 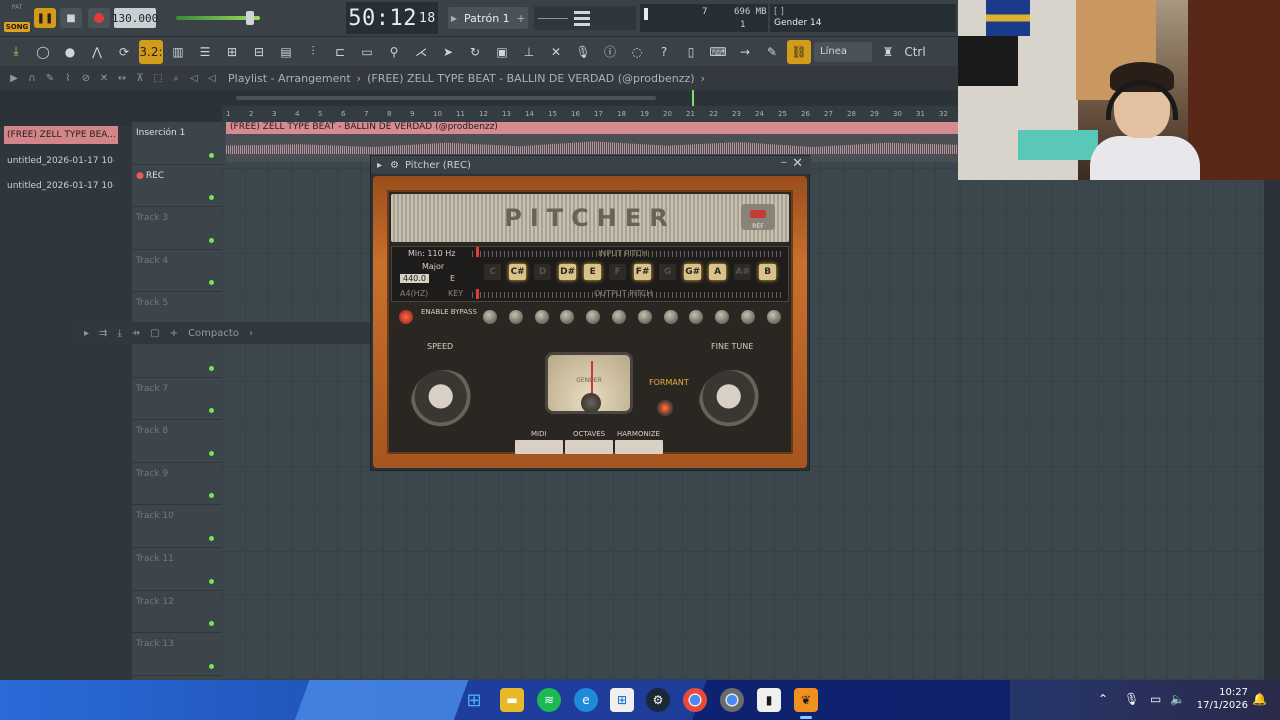 What do you see at coordinates (32, 78) in the screenshot?
I see `magnet-icon: ∩` at bounding box center [32, 78].